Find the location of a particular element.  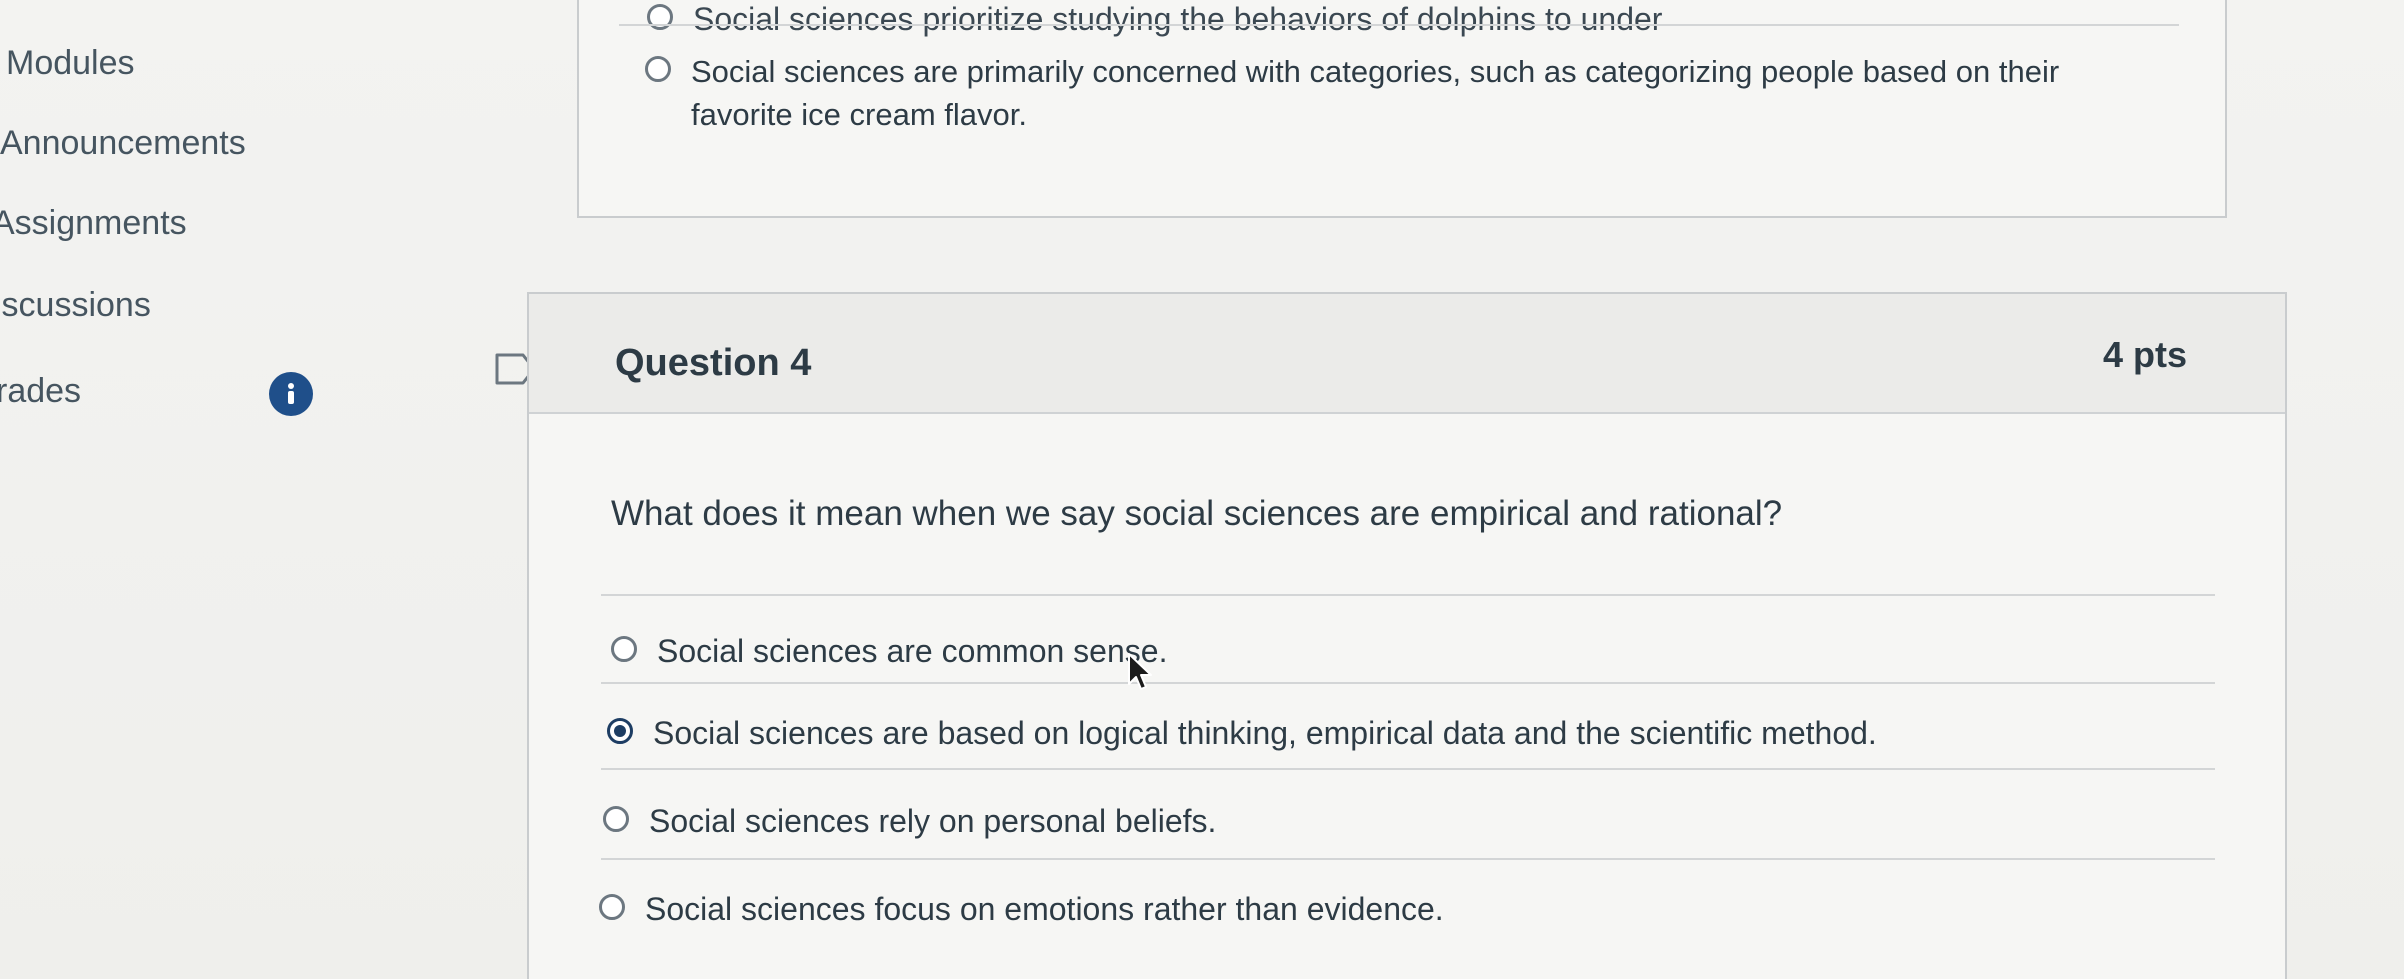

answer-label: Social sciences are common sense. is located at coordinates (912, 651).